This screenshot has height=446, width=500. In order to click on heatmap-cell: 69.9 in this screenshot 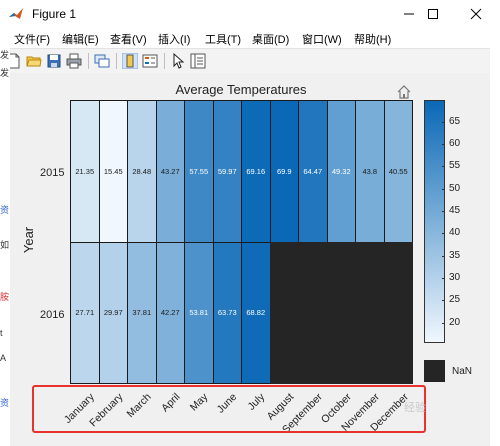, I will do `click(284, 171)`.